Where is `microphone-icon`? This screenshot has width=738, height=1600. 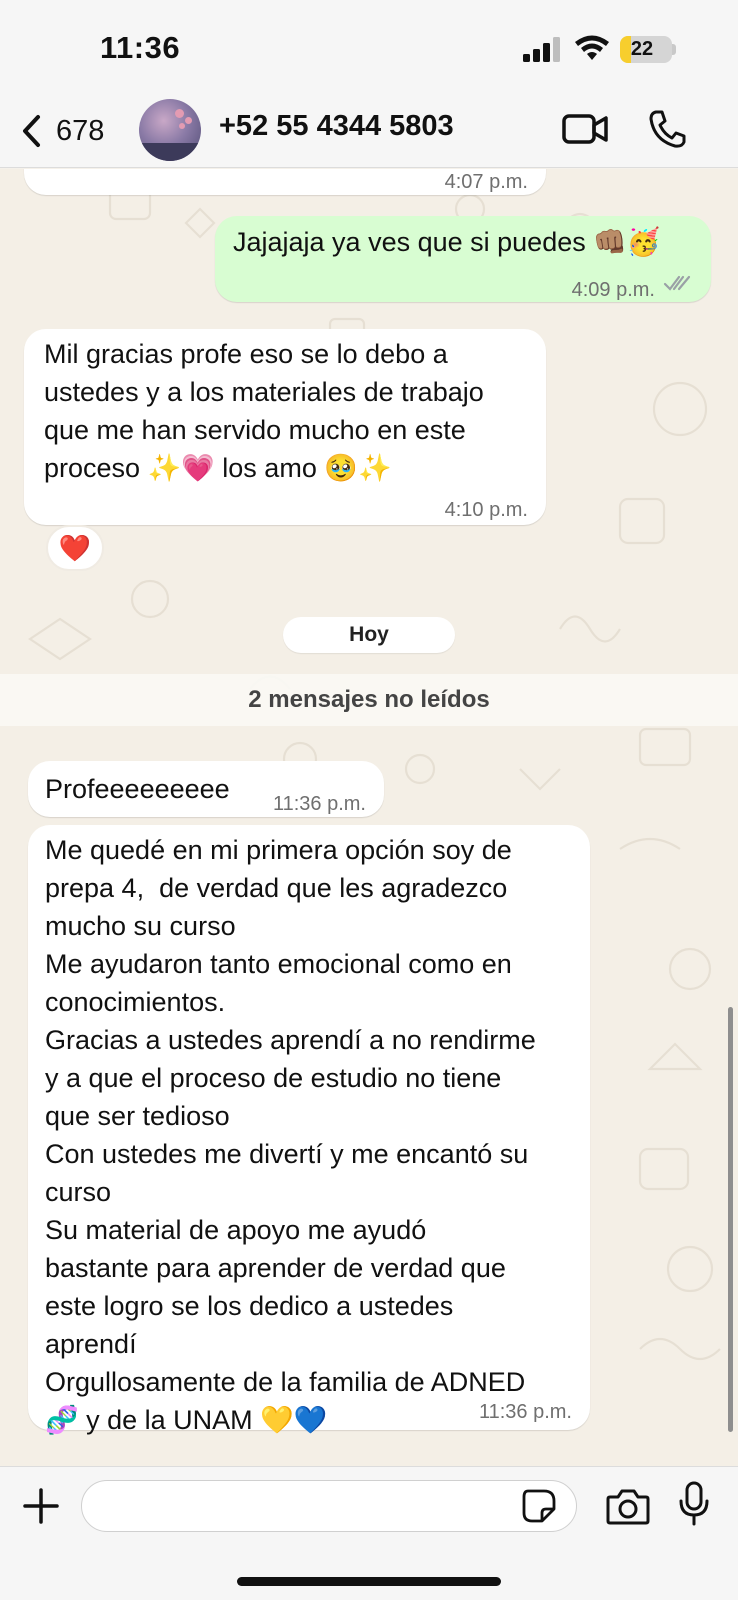
microphone-icon is located at coordinates (694, 1504).